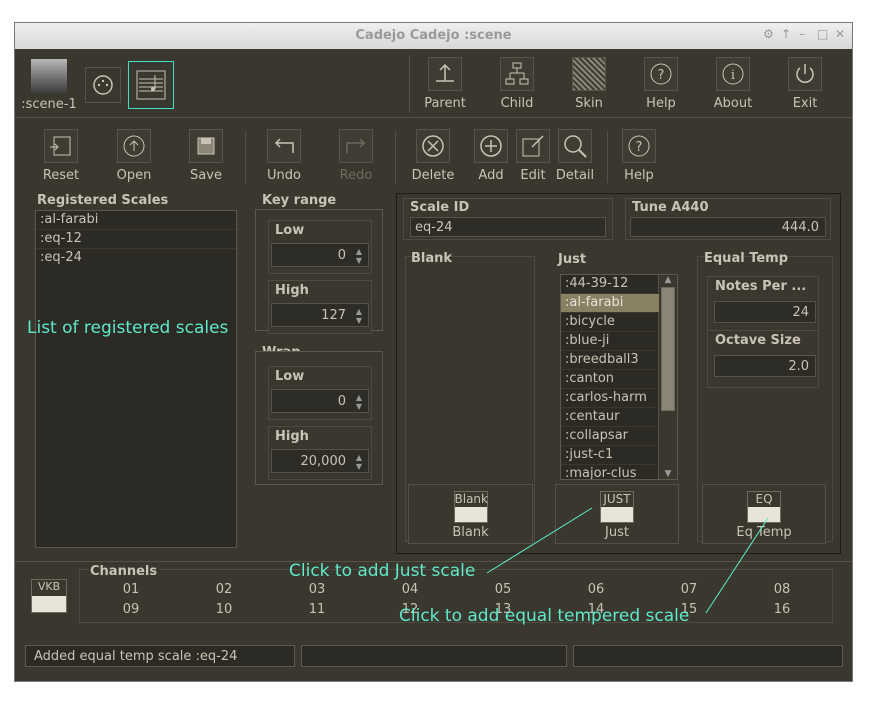 This screenshot has width=870, height=705. I want to click on channel-toggle: 09, so click(131, 609).